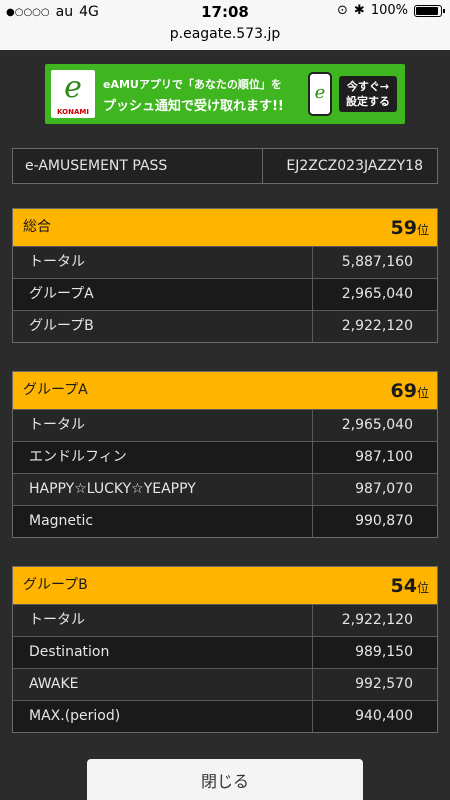 The image size is (450, 800). What do you see at coordinates (163, 521) in the screenshot?
I see `row-name: Magnetic` at bounding box center [163, 521].